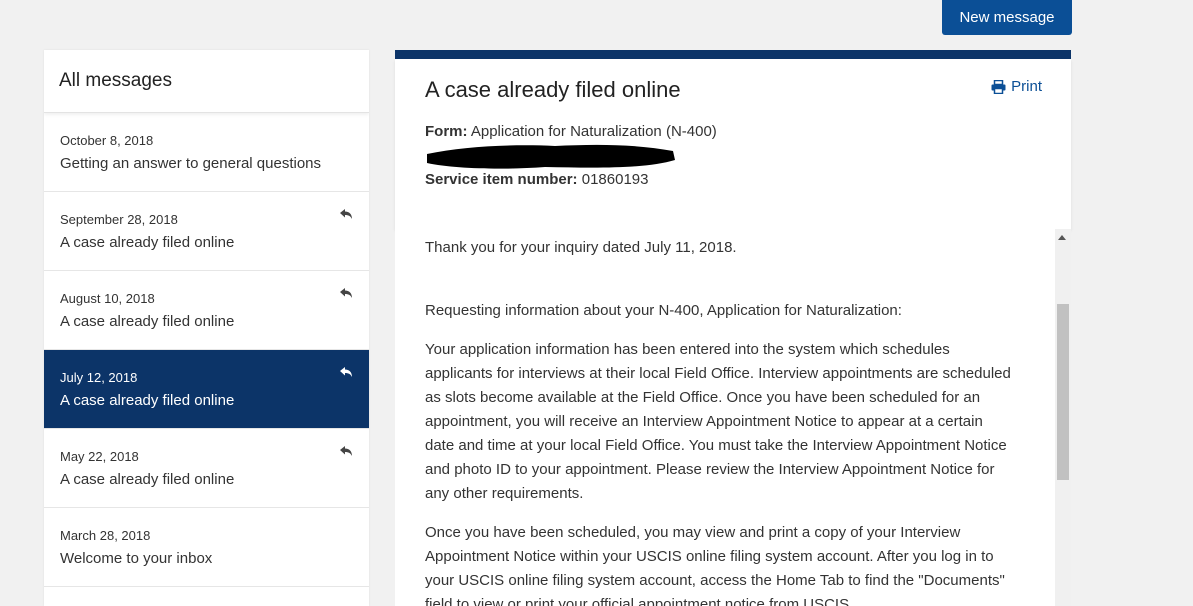 The height and width of the screenshot is (606, 1193). What do you see at coordinates (1062, 237) in the screenshot?
I see `scroll-up-arrow-icon` at bounding box center [1062, 237].